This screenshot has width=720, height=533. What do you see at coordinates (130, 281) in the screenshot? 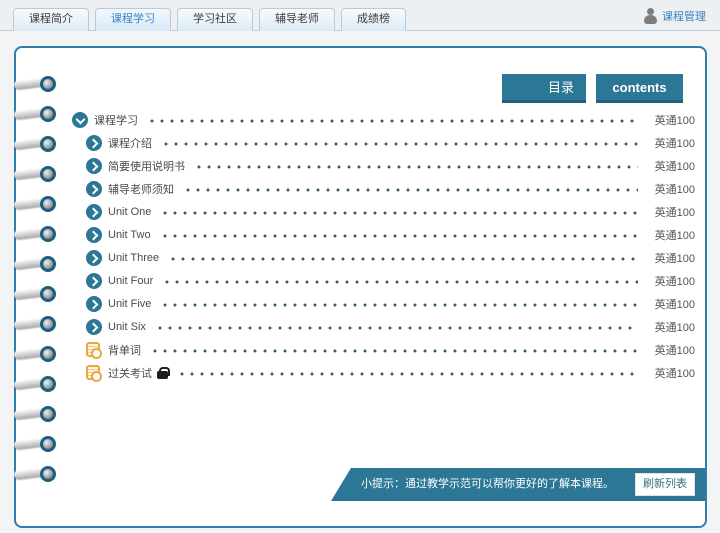
I see `list-item-label: Unit Four` at bounding box center [130, 281].